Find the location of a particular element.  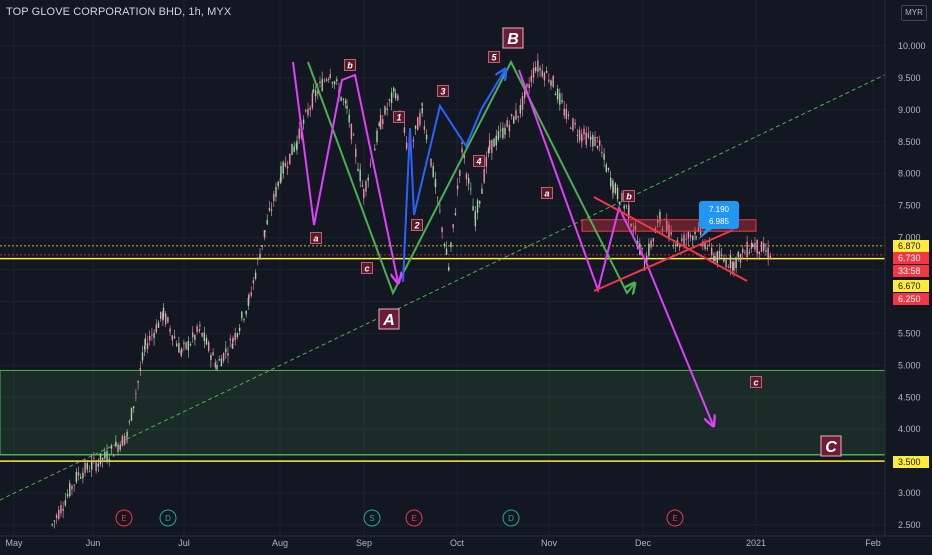

event-marker: S is located at coordinates (372, 518).